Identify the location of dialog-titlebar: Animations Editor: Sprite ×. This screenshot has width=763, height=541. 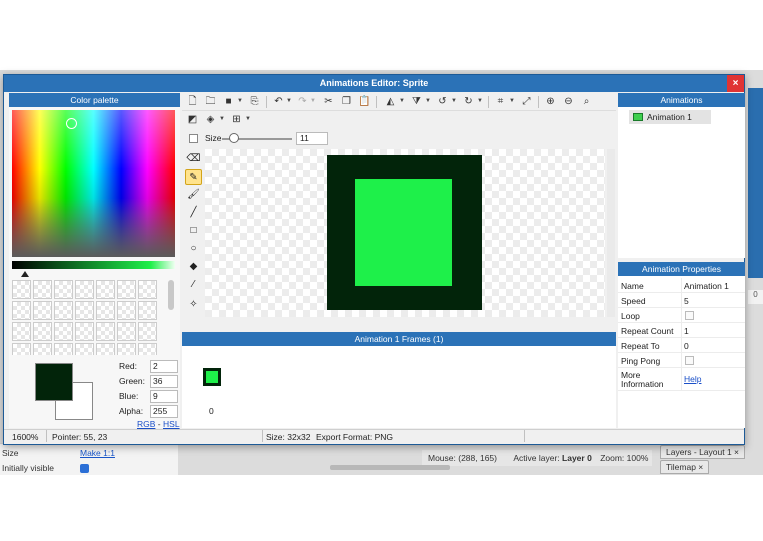
(374, 83).